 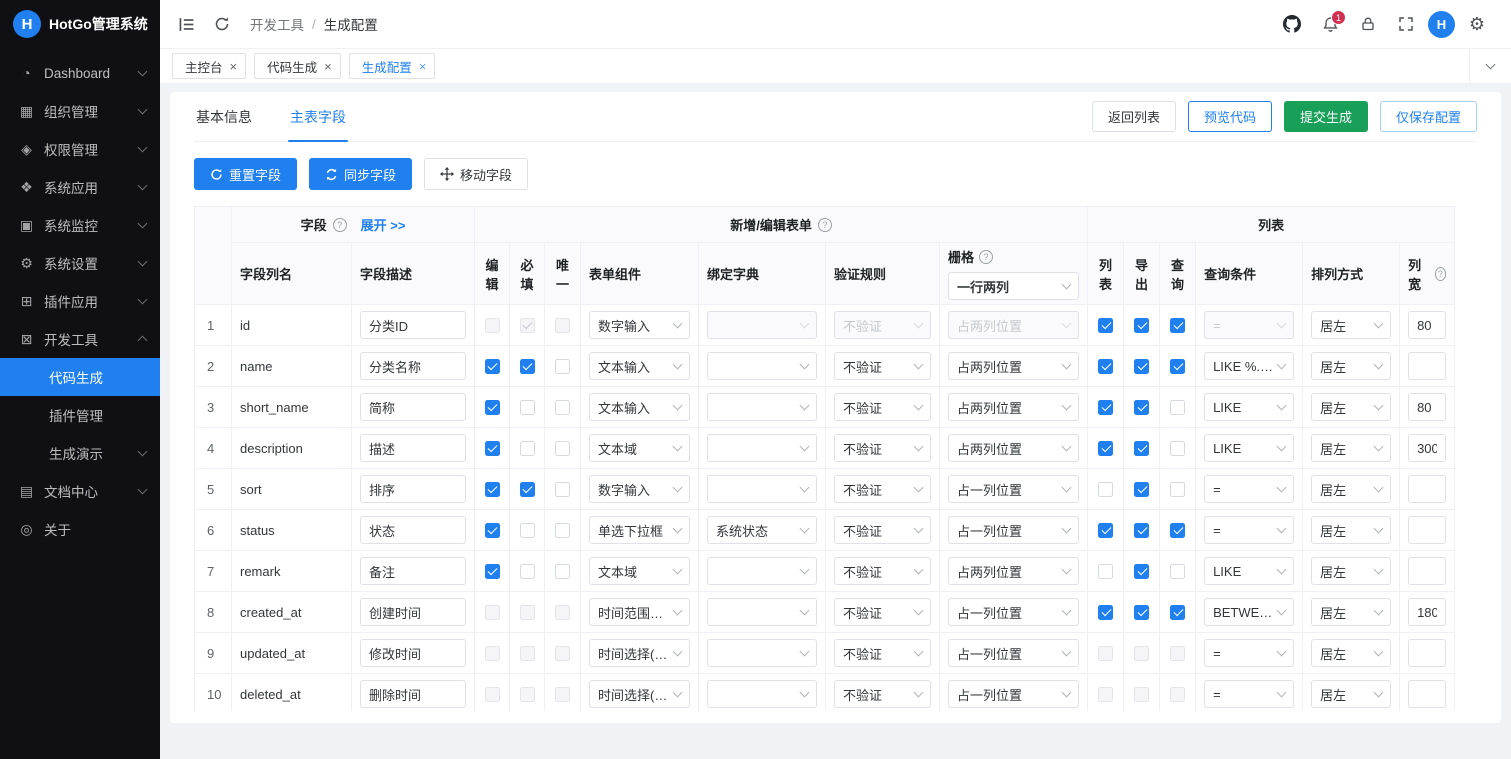 I want to click on move-fields-button: 移动字段, so click(x=476, y=174).